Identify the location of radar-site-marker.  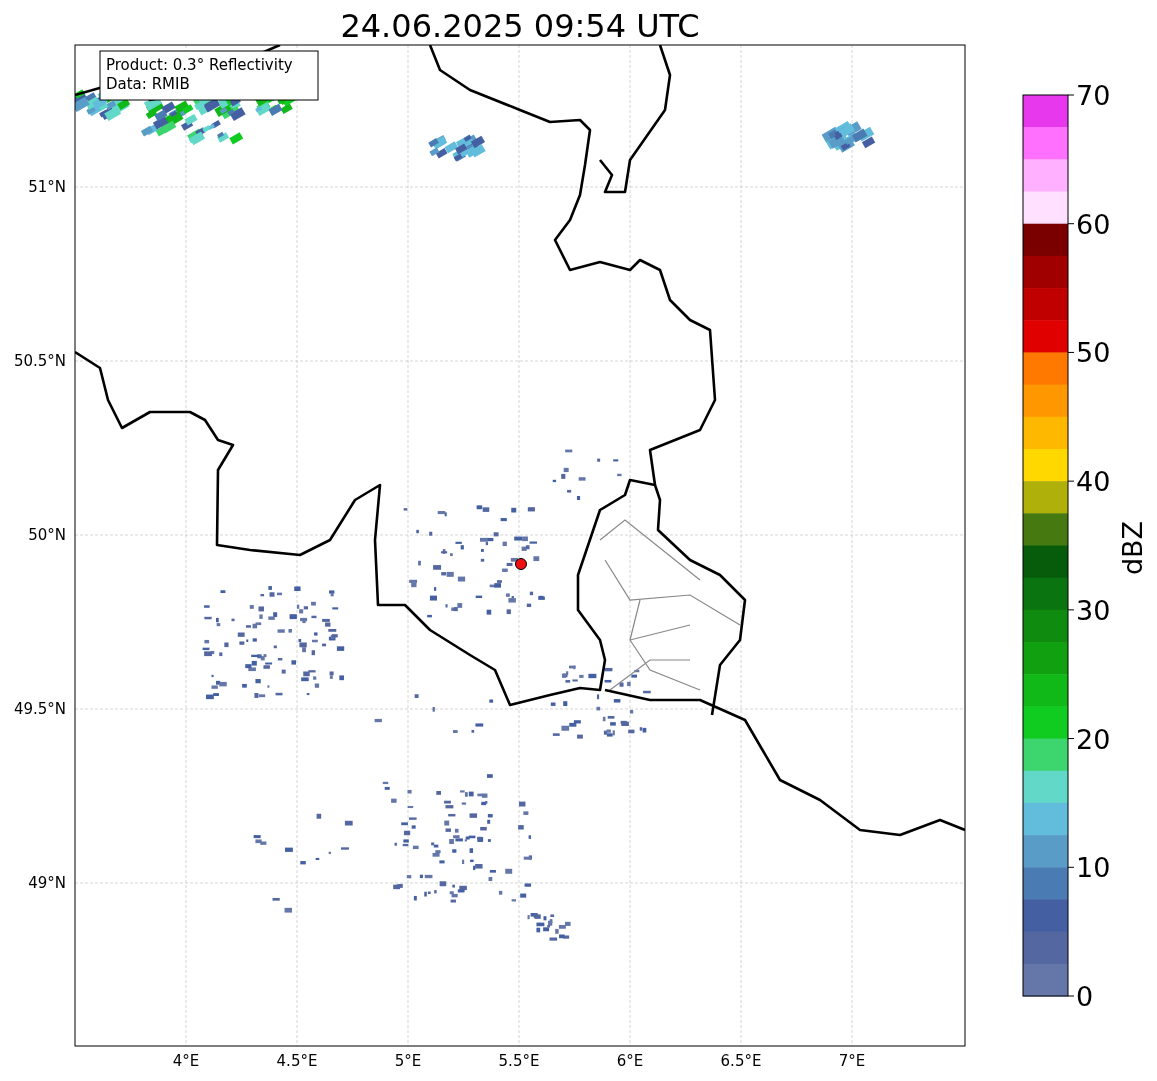
(521, 564).